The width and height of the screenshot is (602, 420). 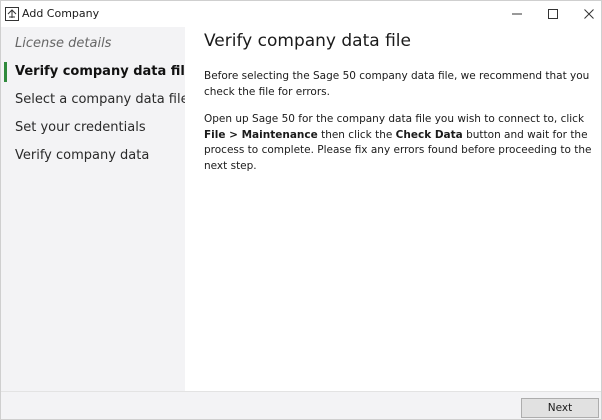 I want to click on close-icon, so click(x=589, y=14).